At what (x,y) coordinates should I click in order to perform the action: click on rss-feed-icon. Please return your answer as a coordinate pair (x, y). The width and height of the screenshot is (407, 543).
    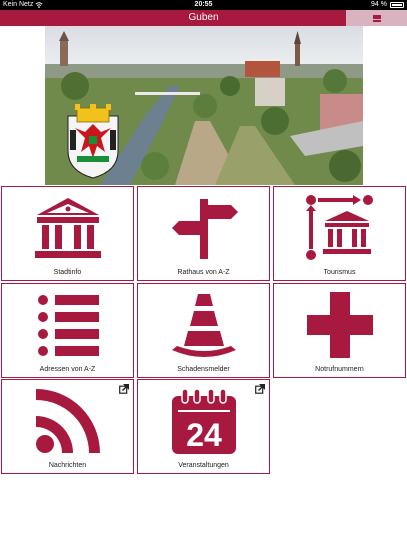
    Looking at the image, I should click on (68, 421).